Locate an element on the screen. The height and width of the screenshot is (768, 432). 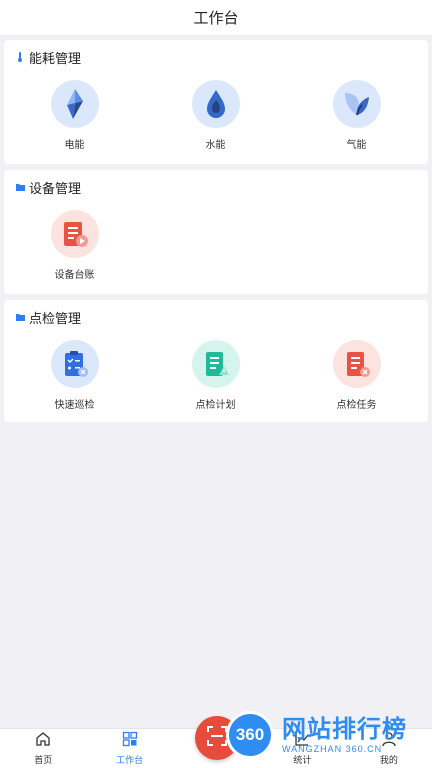
leaf-gas-icon is located at coordinates (356, 104).